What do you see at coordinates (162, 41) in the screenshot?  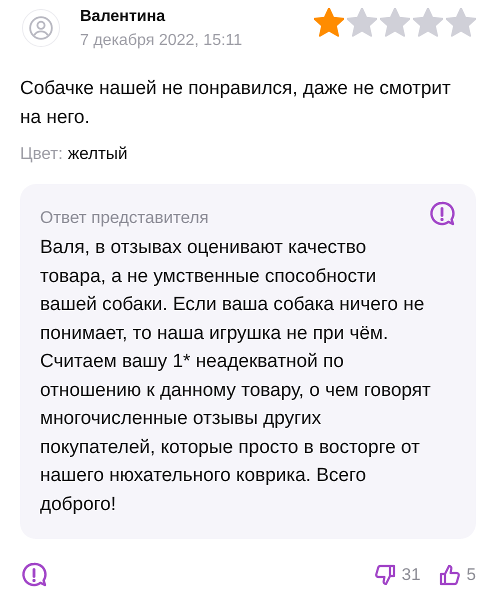 I see `review-date: 7 декабря 2022, 15:11` at bounding box center [162, 41].